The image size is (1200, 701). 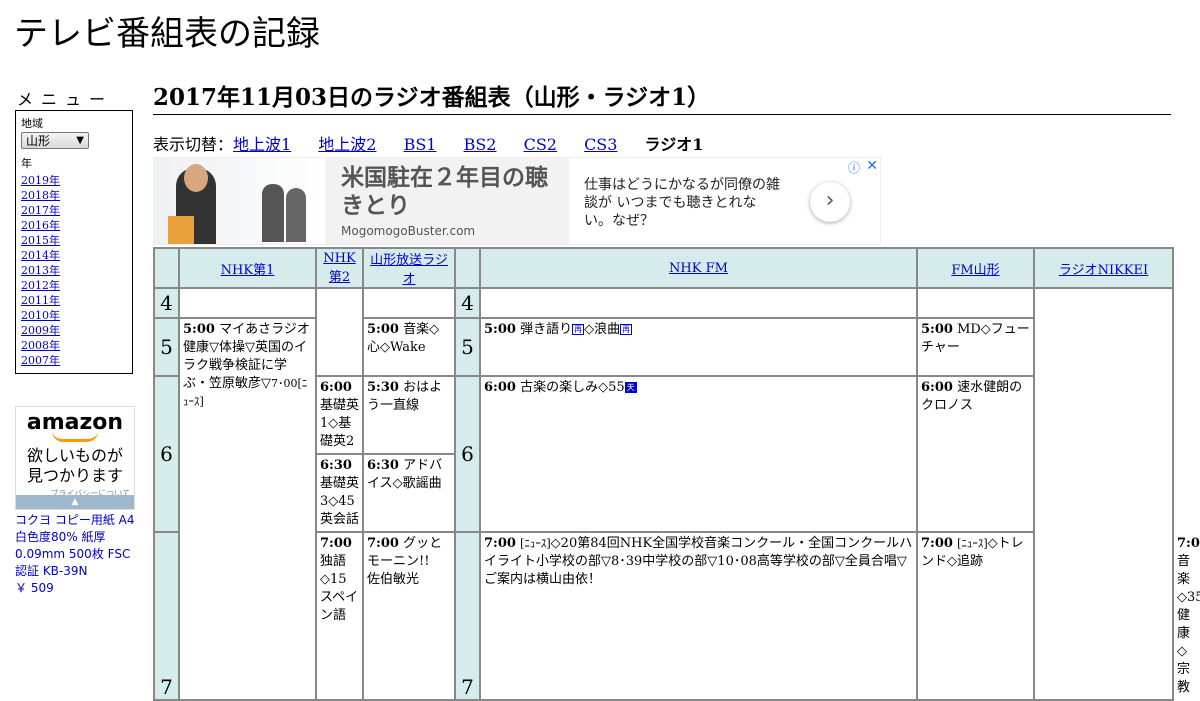 I want to click on region-select-value: 山形, so click(x=38, y=141).